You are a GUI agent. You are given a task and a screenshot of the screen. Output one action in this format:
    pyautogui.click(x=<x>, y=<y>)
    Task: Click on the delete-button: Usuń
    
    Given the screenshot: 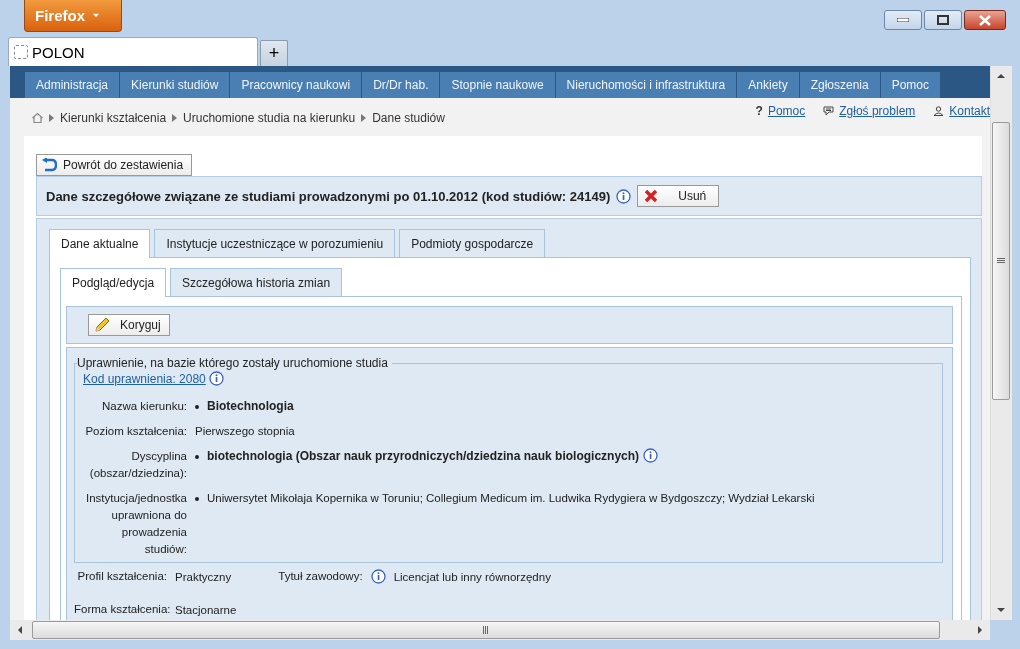 What is the action you would take?
    pyautogui.click(x=678, y=196)
    